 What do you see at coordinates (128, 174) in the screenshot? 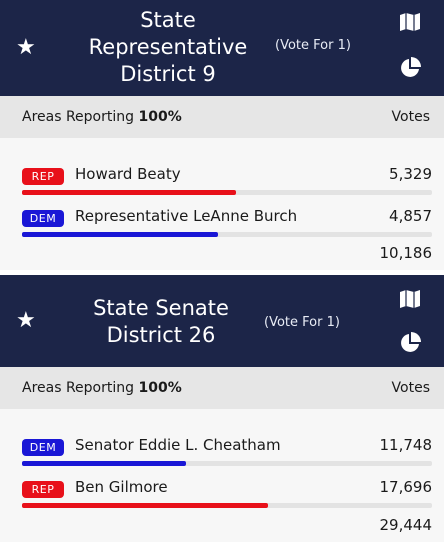
I see `candidate-name: Howard Beaty` at bounding box center [128, 174].